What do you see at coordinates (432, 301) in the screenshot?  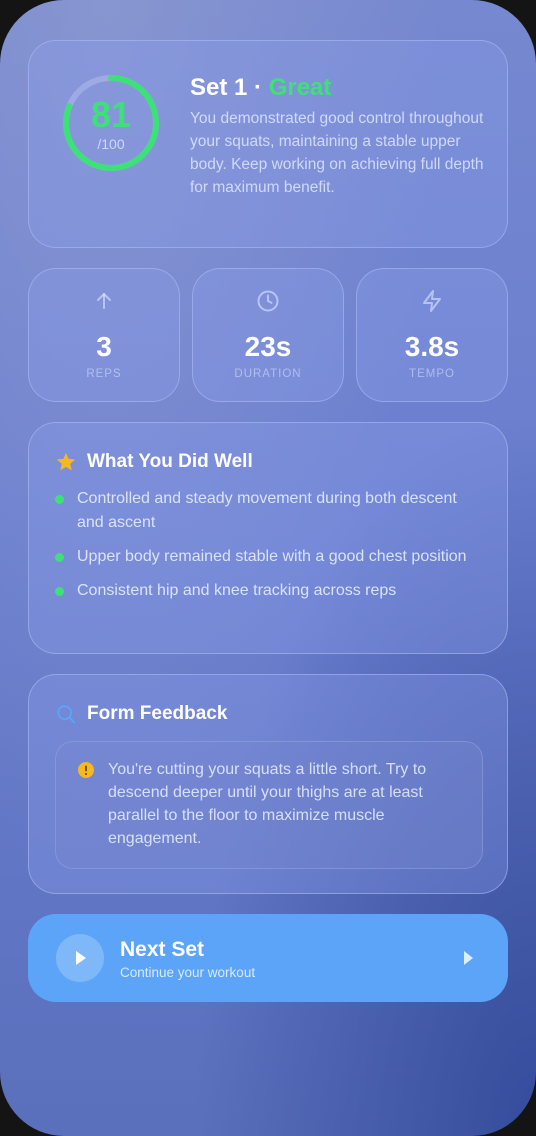 I see `lightning-icon` at bounding box center [432, 301].